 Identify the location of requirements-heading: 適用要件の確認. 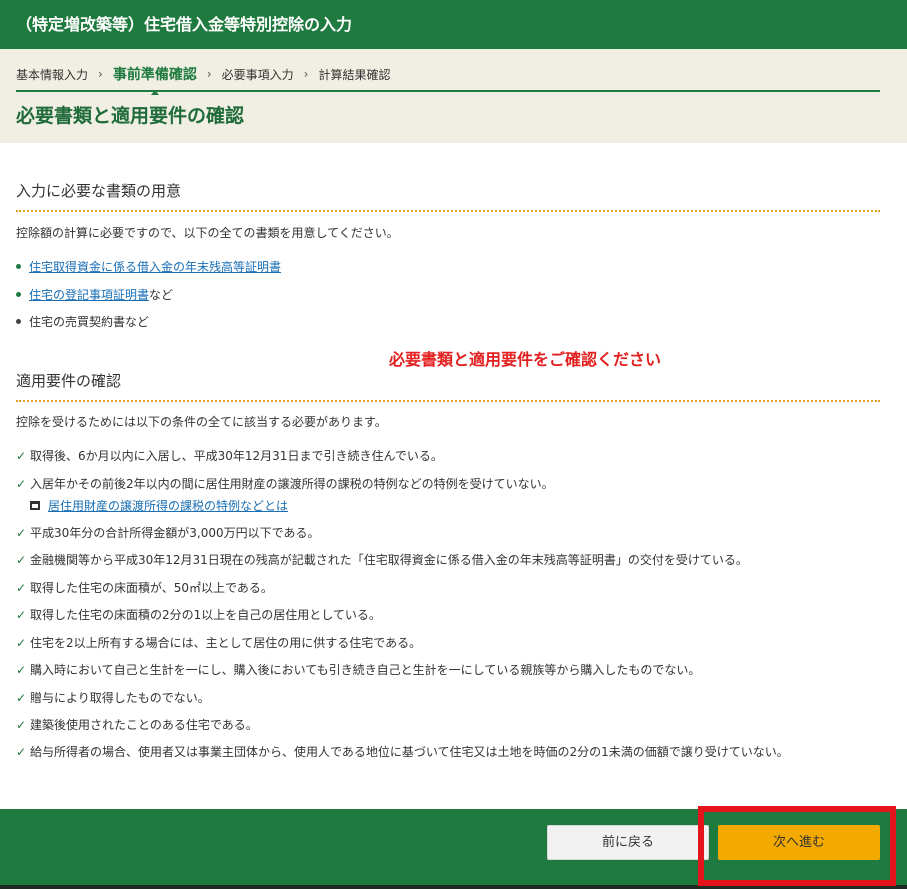
(448, 386).